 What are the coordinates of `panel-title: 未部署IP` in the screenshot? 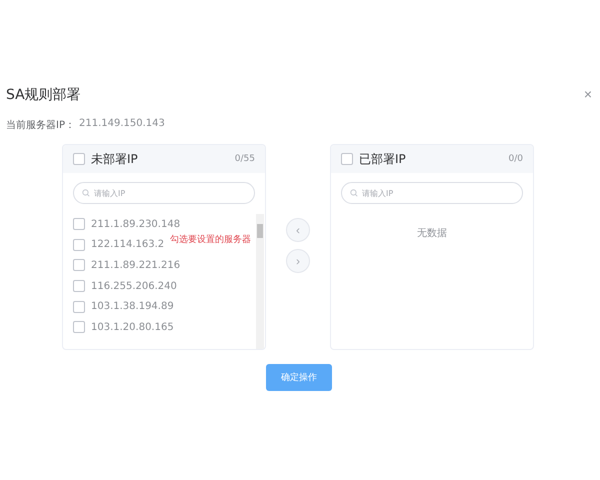 It's located at (115, 159).